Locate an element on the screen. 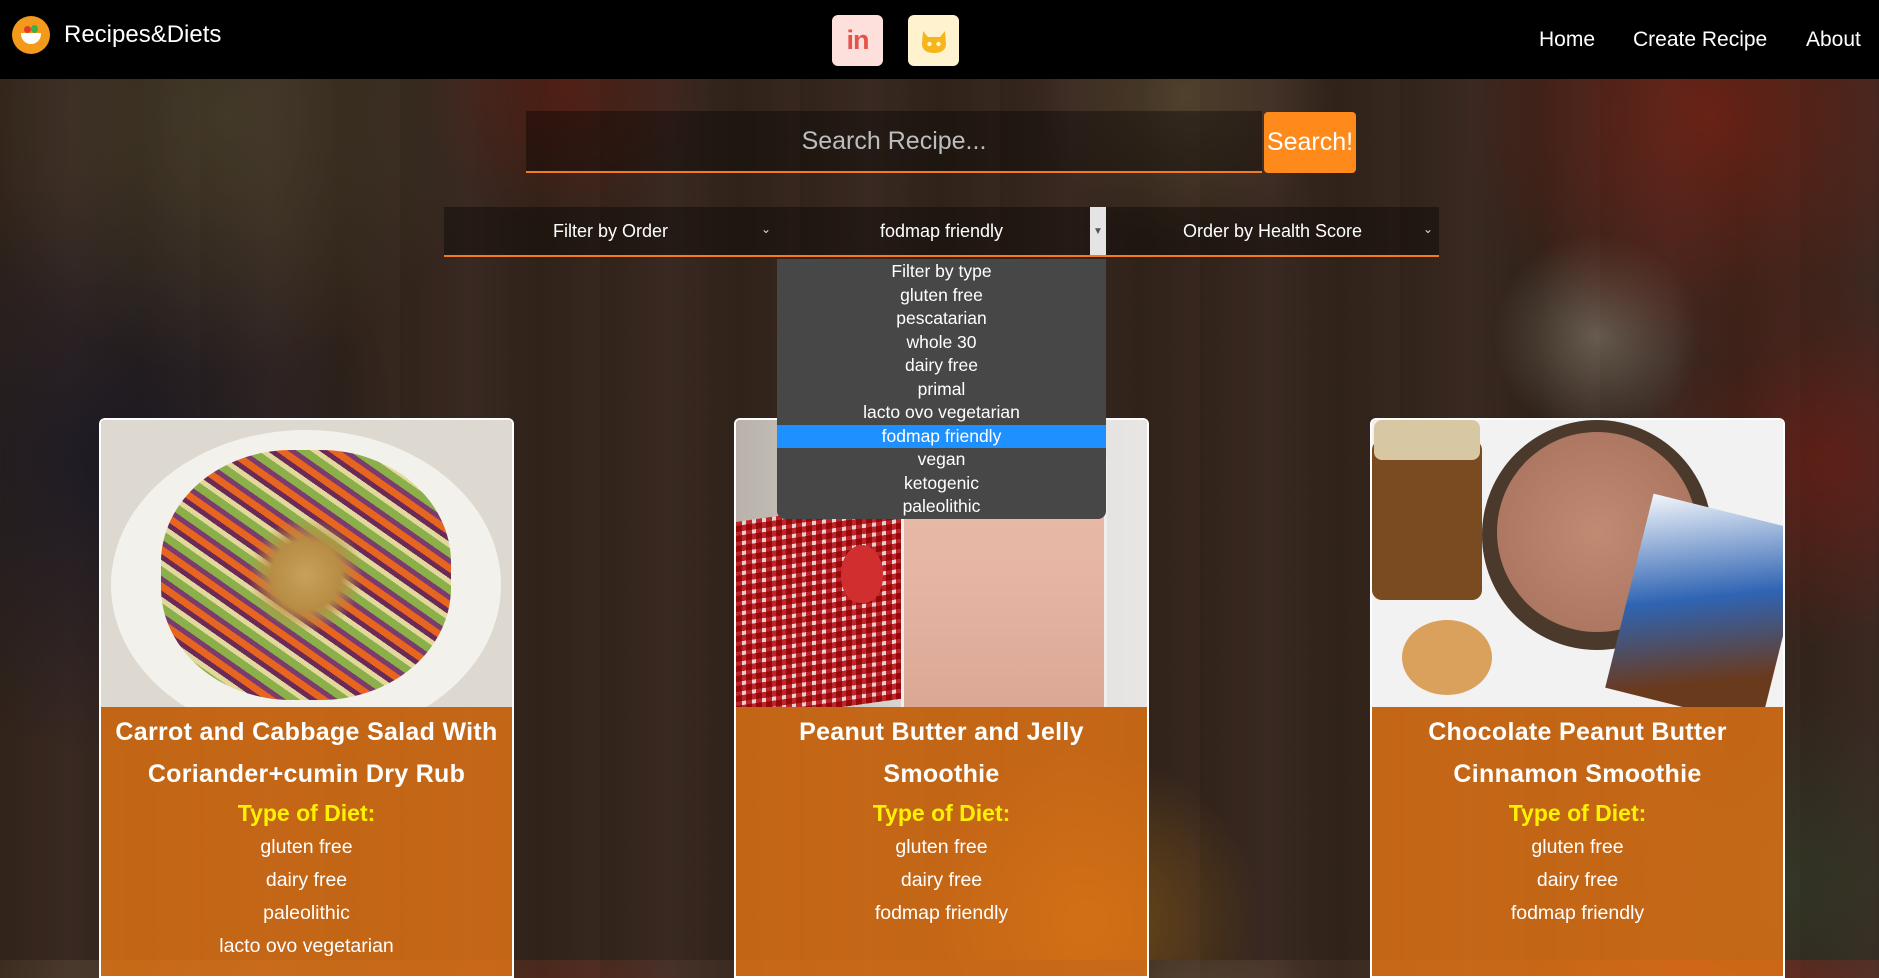 The width and height of the screenshot is (1879, 978). dropdown-option: whole 30 is located at coordinates (941, 343).